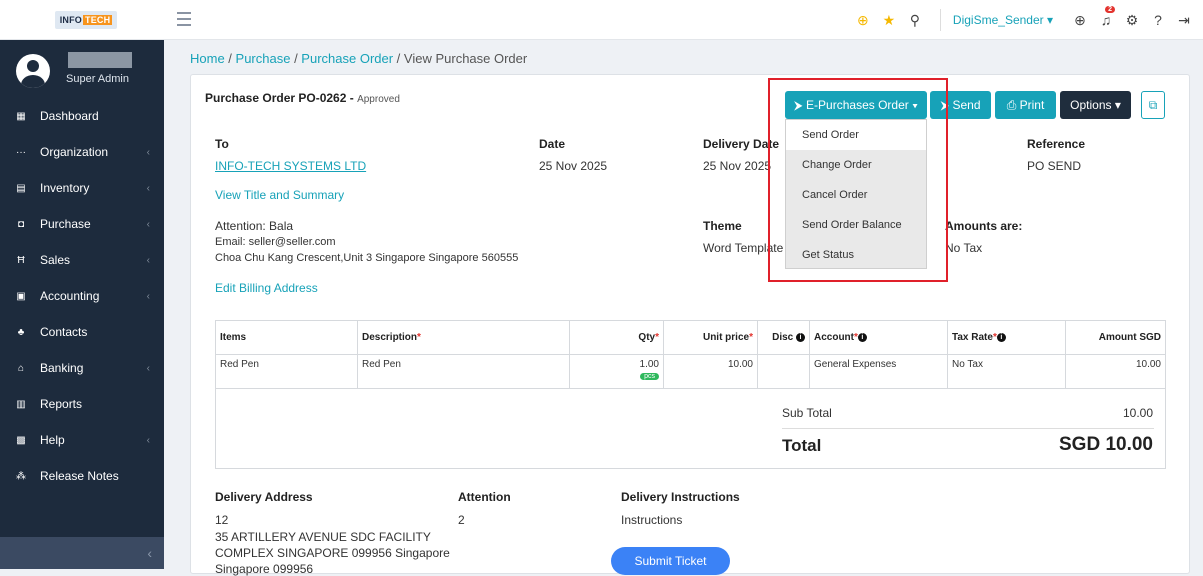 This screenshot has width=1203, height=576. I want to click on sidebar-item-purchase: ◘ Purchase ‹, so click(82, 224).